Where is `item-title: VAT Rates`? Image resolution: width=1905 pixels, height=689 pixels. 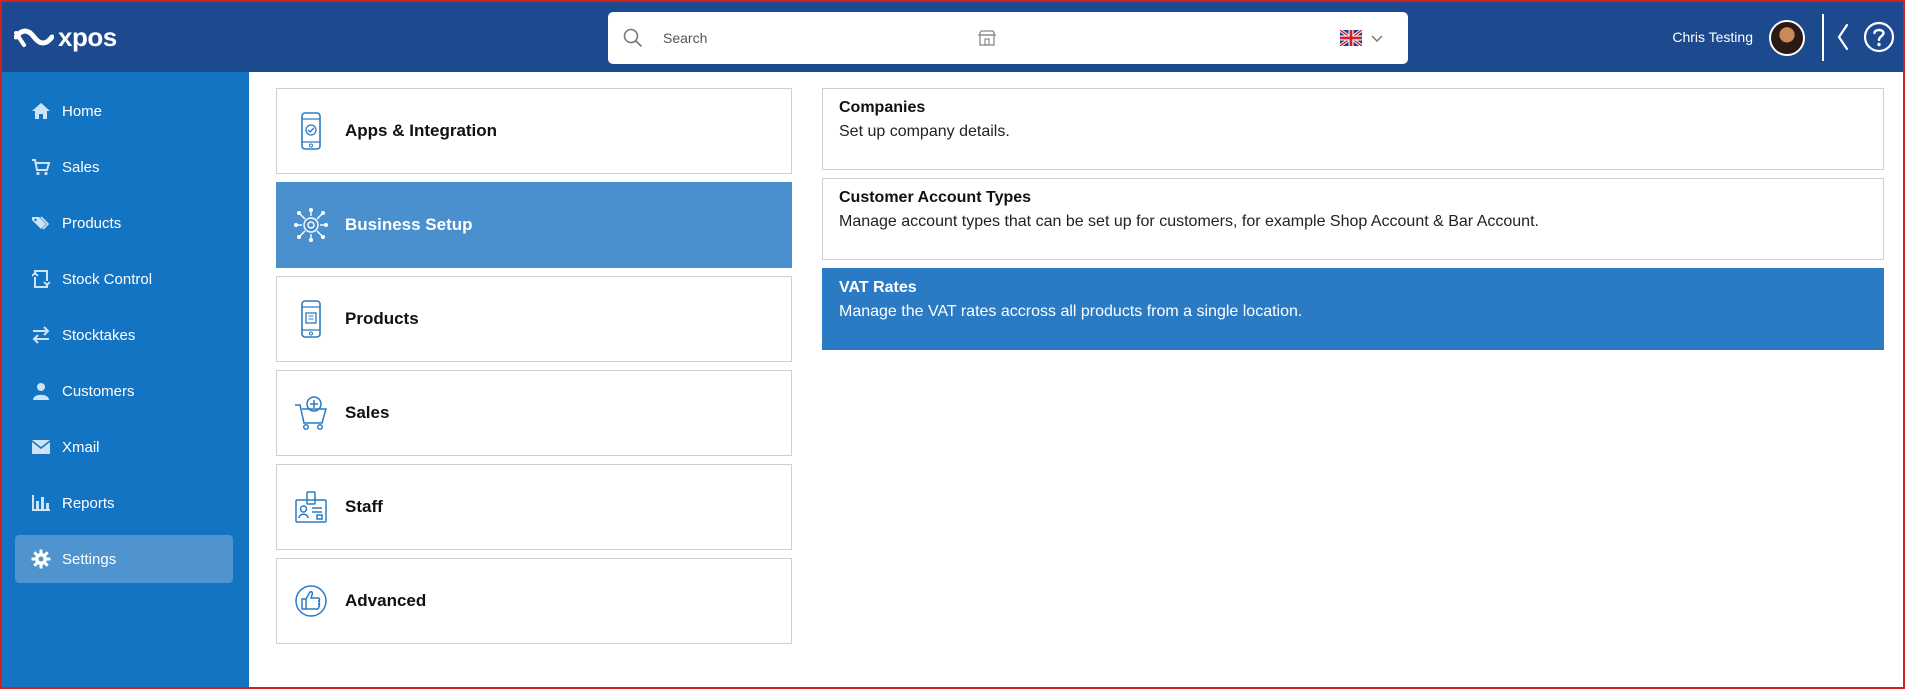 item-title: VAT Rates is located at coordinates (878, 287).